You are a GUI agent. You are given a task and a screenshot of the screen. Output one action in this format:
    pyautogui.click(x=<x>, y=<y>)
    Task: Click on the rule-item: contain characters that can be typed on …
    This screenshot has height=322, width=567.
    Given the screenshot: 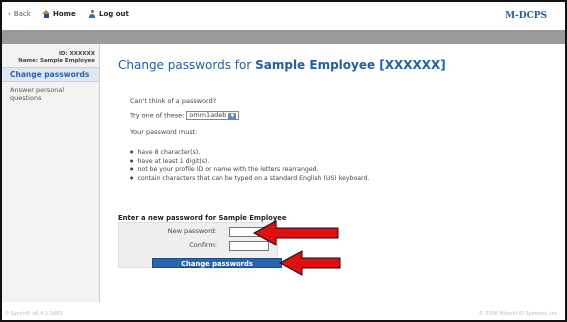 What is the action you would take?
    pyautogui.click(x=250, y=178)
    